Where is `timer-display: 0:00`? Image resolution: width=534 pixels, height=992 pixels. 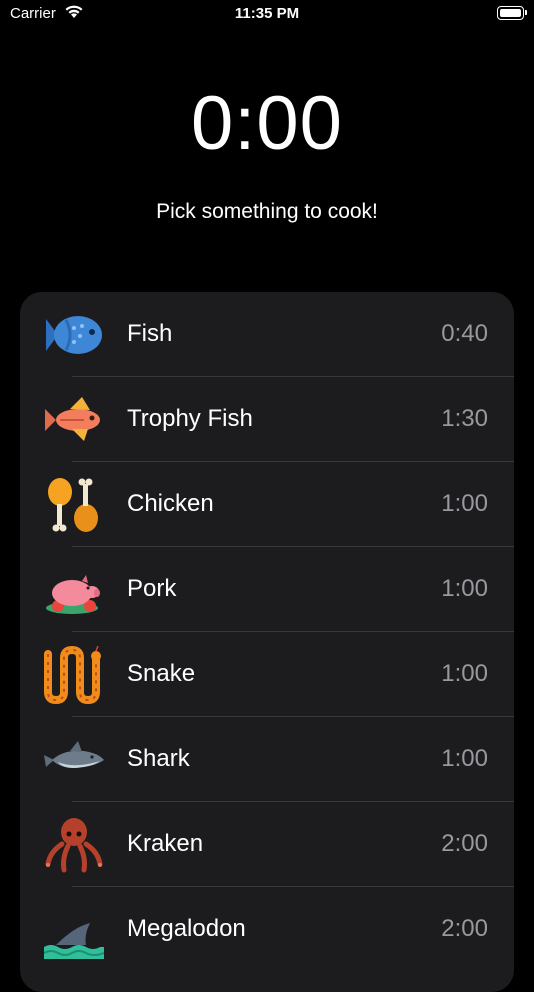 timer-display: 0:00 is located at coordinates (267, 123).